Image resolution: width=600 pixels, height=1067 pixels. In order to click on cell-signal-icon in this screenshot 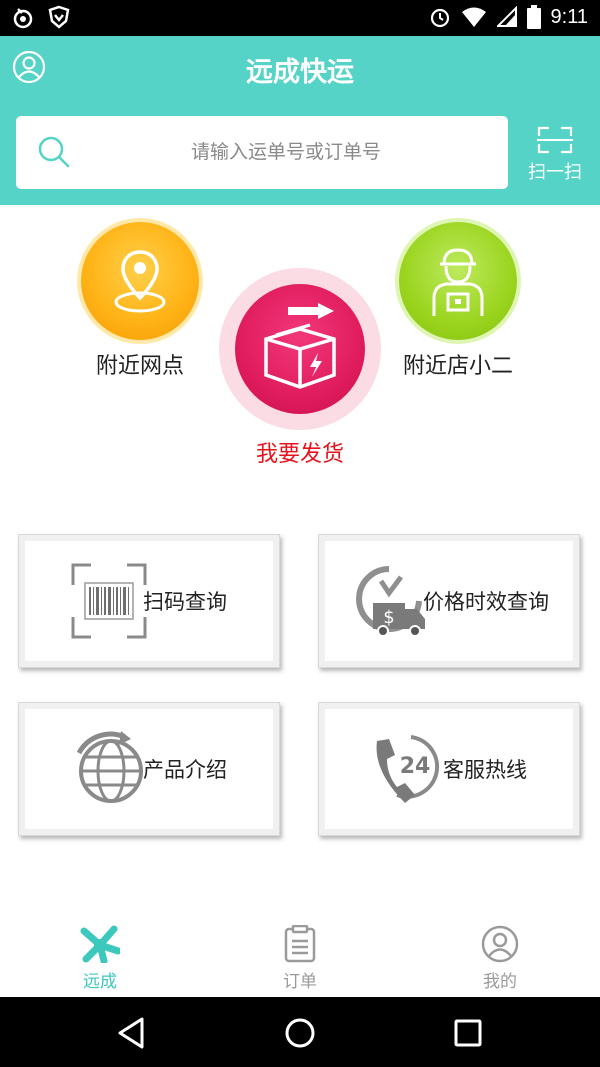, I will do `click(506, 16)`.